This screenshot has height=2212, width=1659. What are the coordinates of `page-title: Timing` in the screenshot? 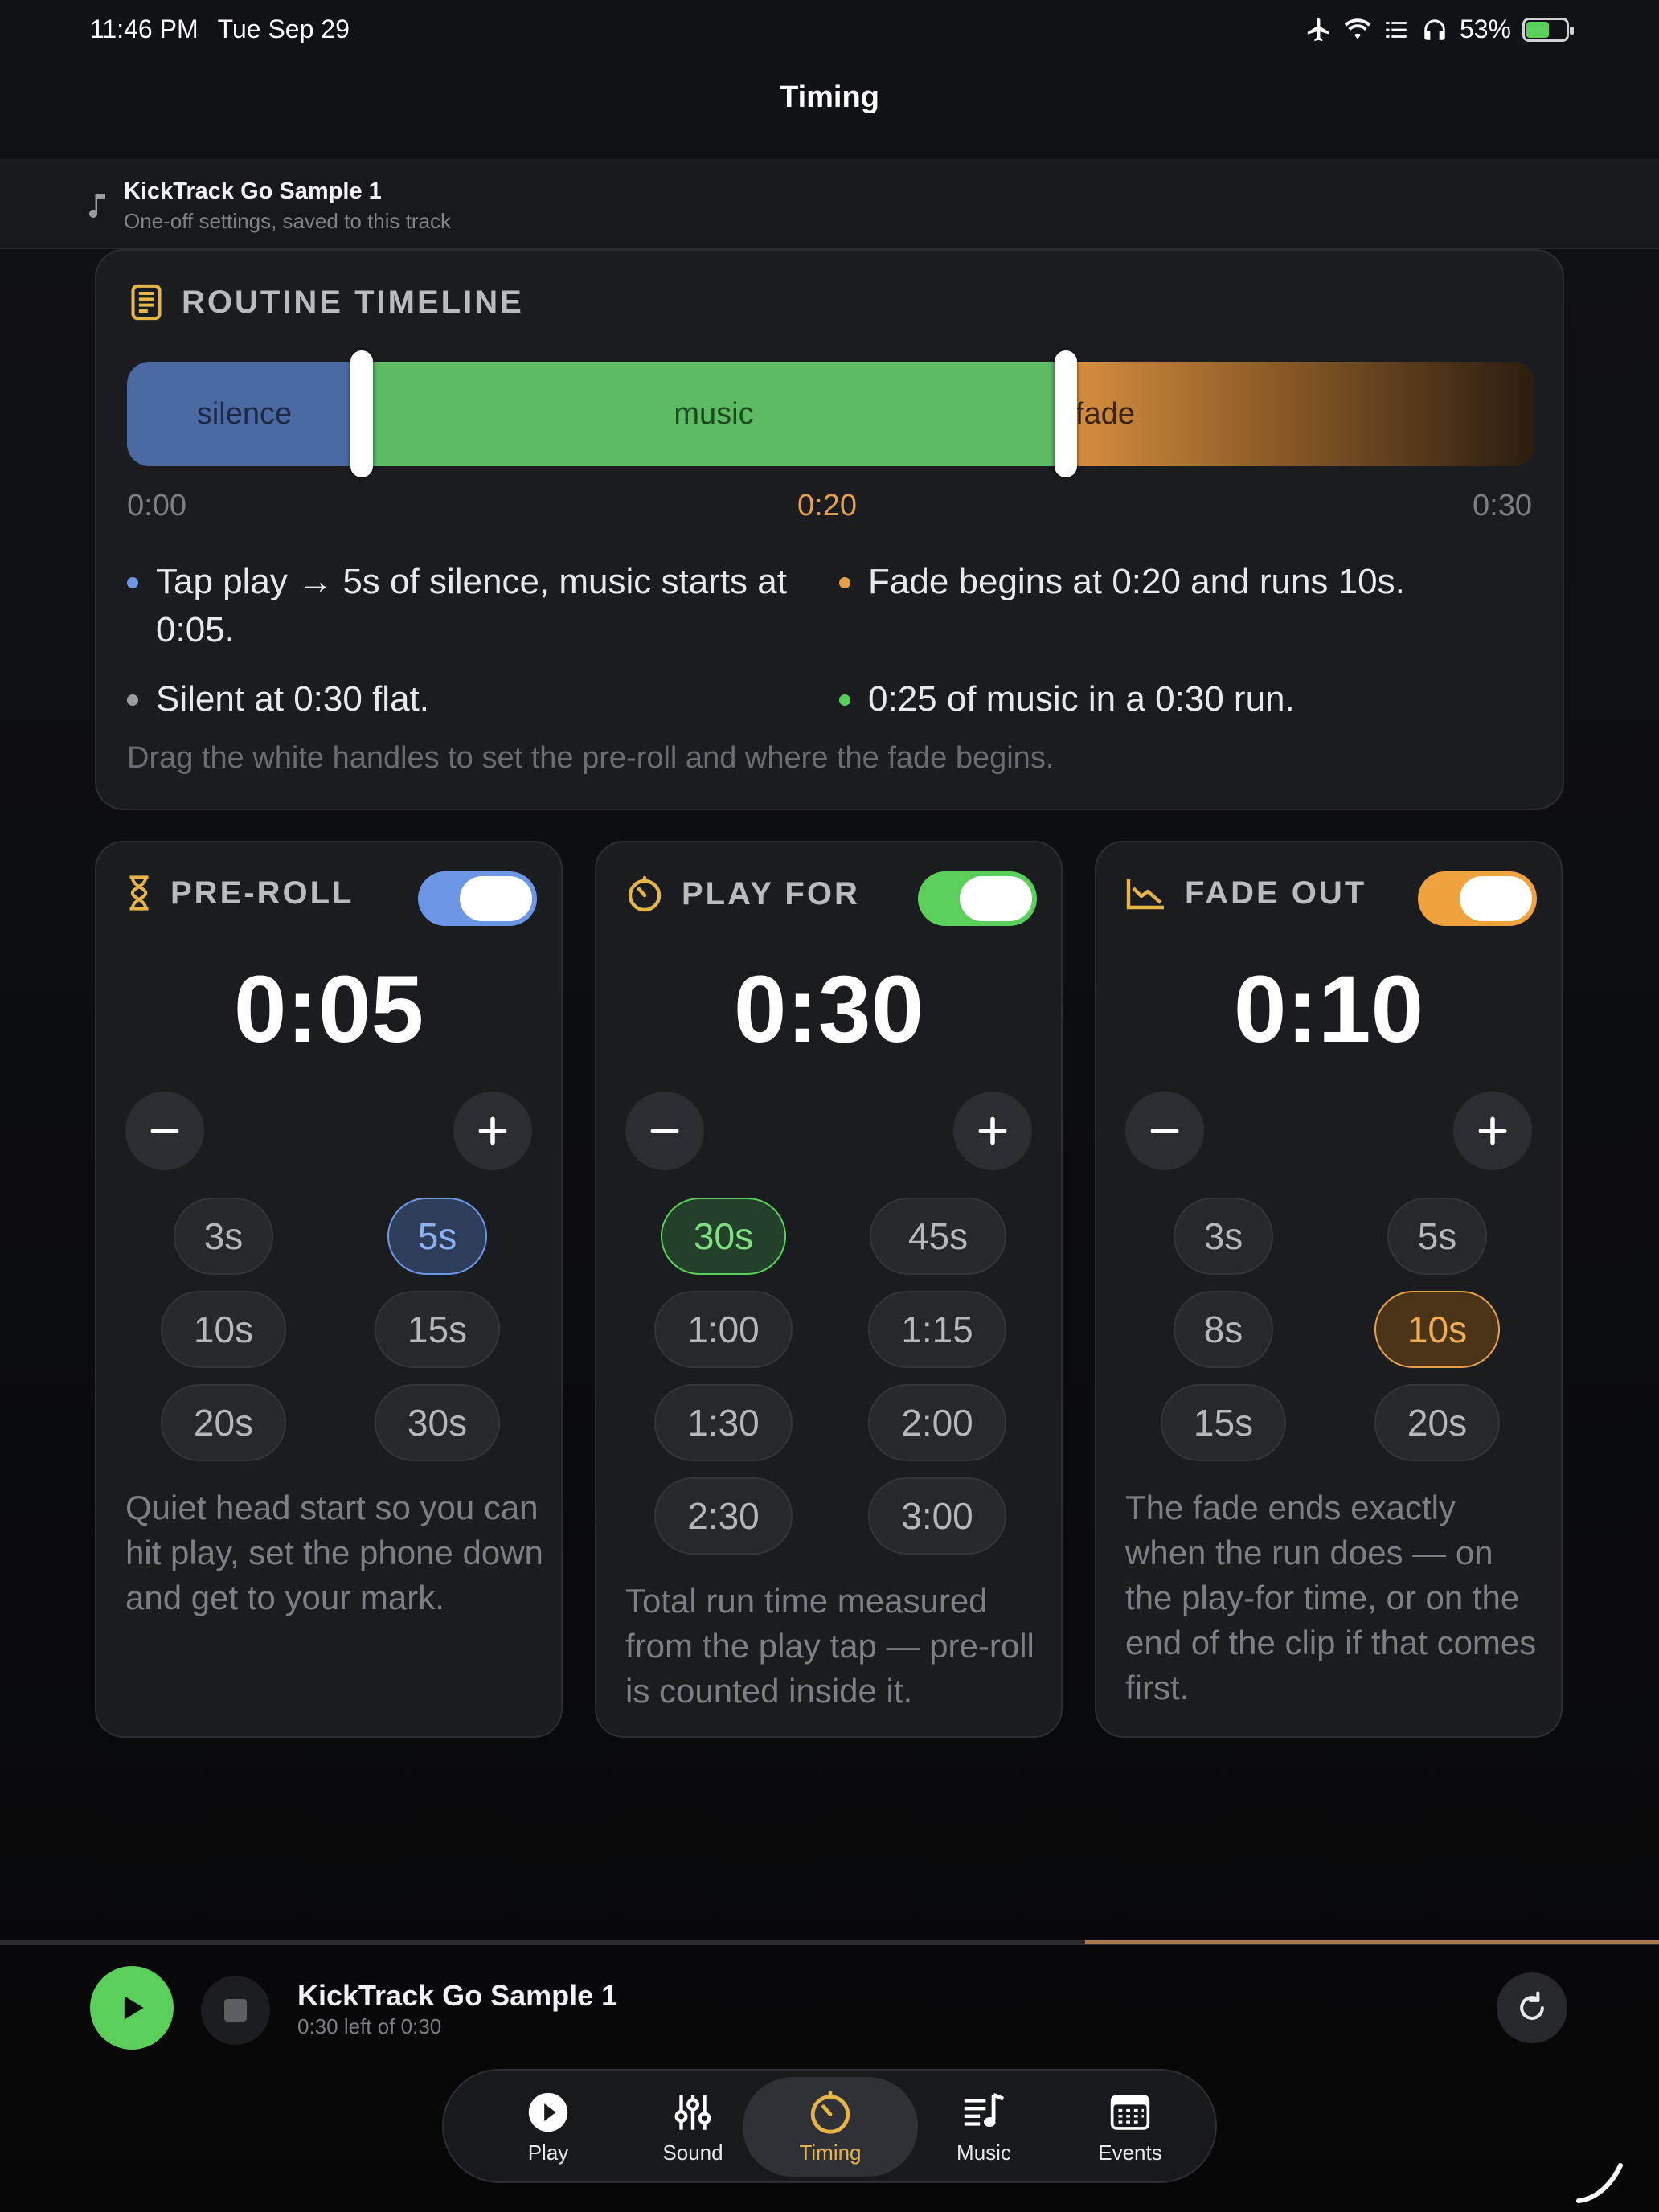 It's located at (829, 97).